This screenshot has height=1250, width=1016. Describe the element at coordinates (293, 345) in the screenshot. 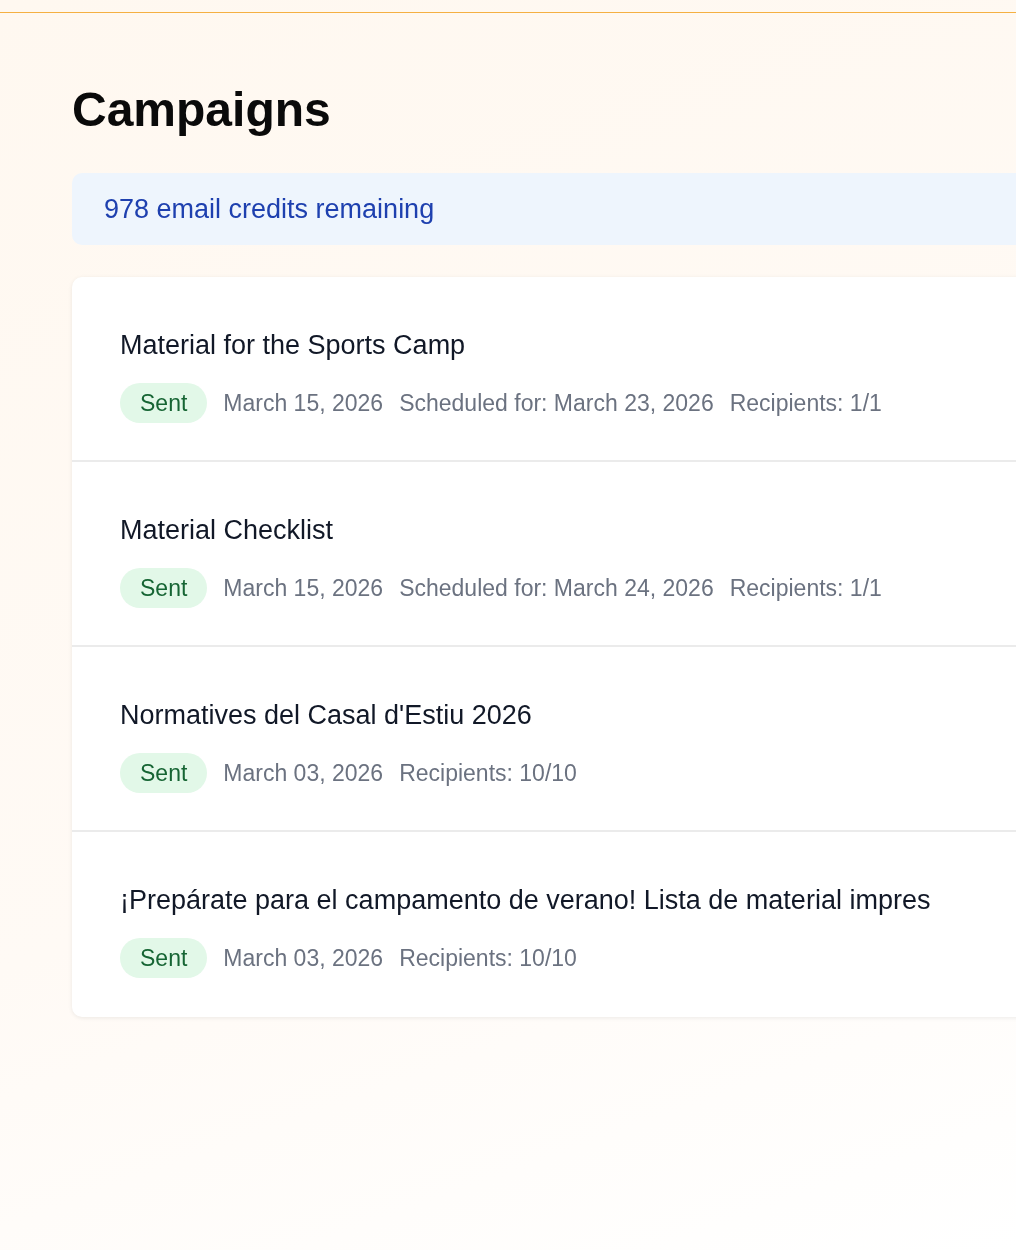

I see `campaign-title: Material for the Sports Camp` at that location.